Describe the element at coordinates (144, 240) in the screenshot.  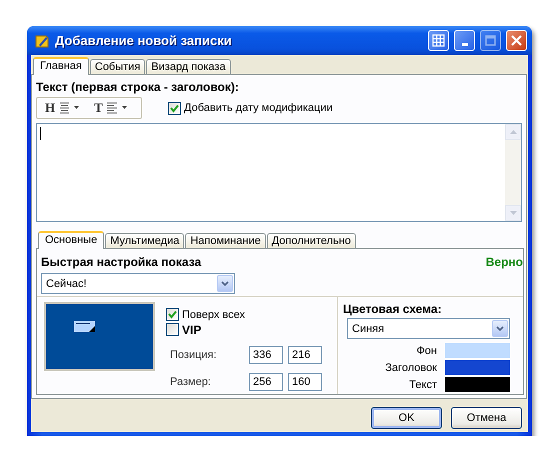
I see `tab: Мультимедиа` at that location.